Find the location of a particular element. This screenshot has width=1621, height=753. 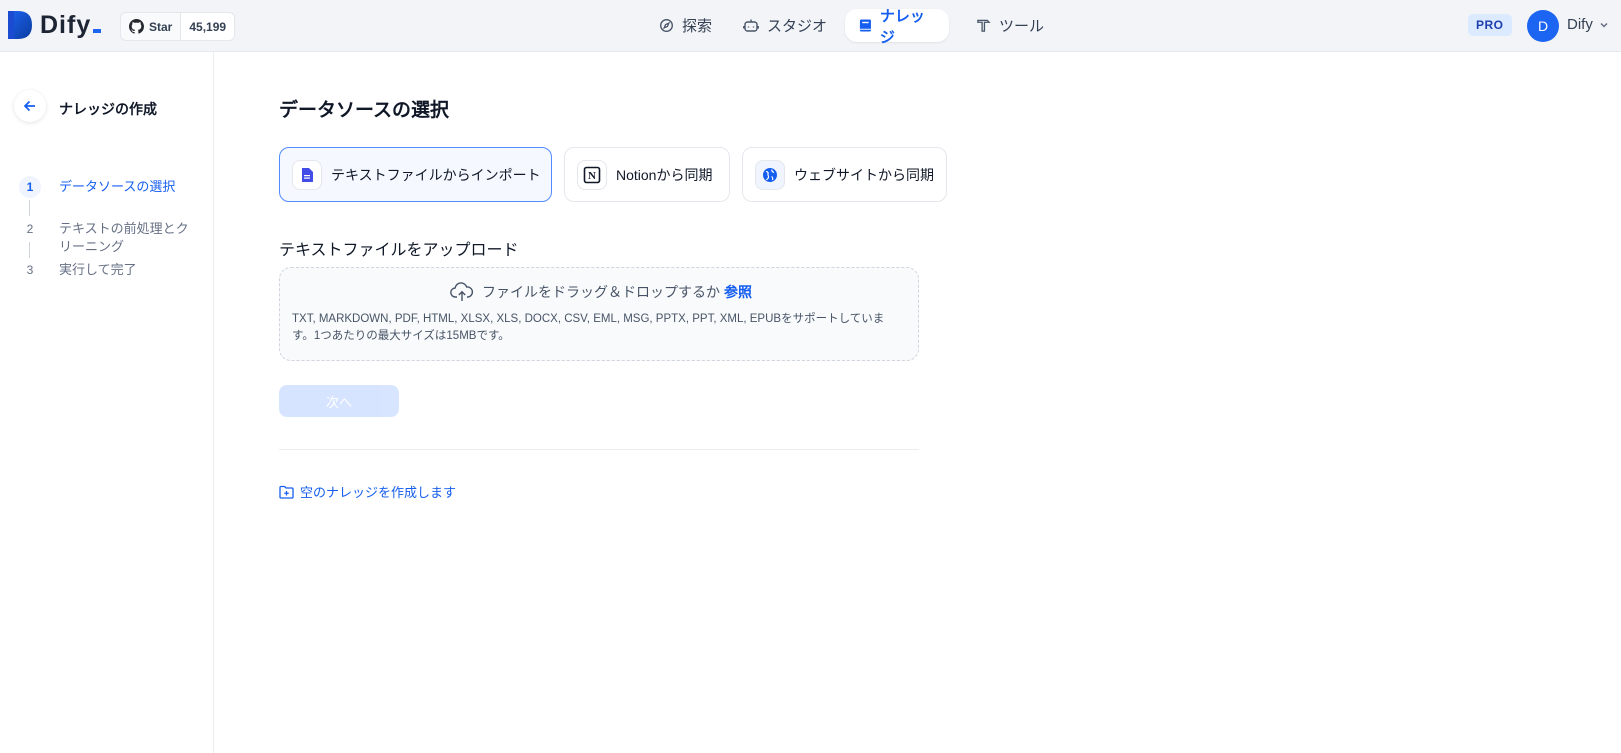

step-number: 3 is located at coordinates (30, 270).